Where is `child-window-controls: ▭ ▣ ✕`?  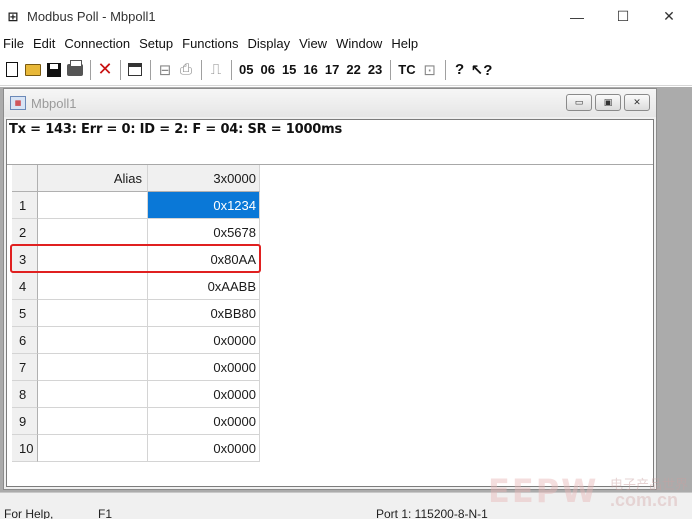 child-window-controls: ▭ ▣ ✕ is located at coordinates (606, 102).